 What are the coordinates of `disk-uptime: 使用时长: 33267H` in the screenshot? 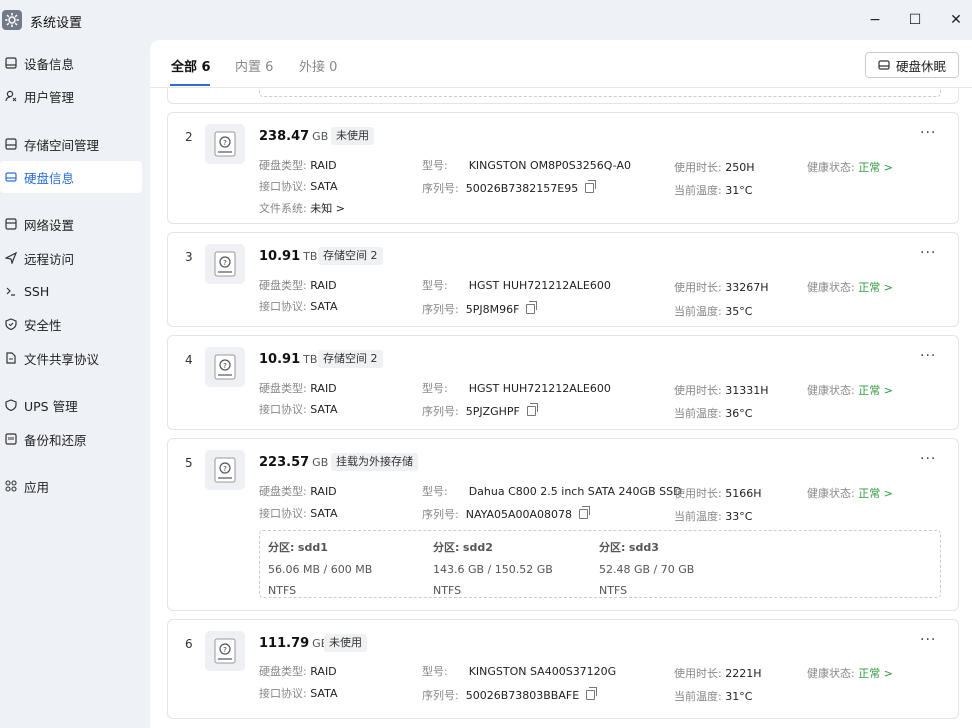 It's located at (721, 287).